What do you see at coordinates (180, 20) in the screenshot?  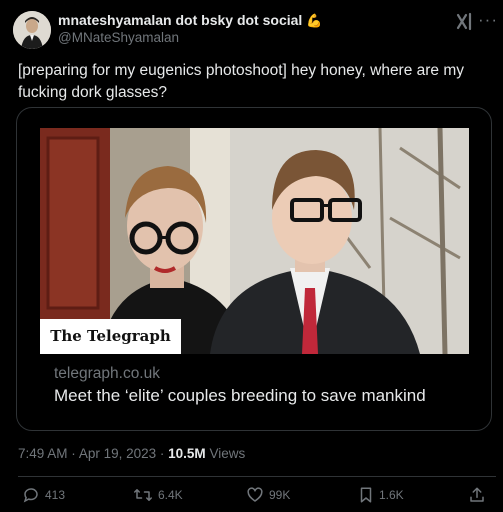 I see `author-display-name: mnateshyamalan dot bsky dot social` at bounding box center [180, 20].